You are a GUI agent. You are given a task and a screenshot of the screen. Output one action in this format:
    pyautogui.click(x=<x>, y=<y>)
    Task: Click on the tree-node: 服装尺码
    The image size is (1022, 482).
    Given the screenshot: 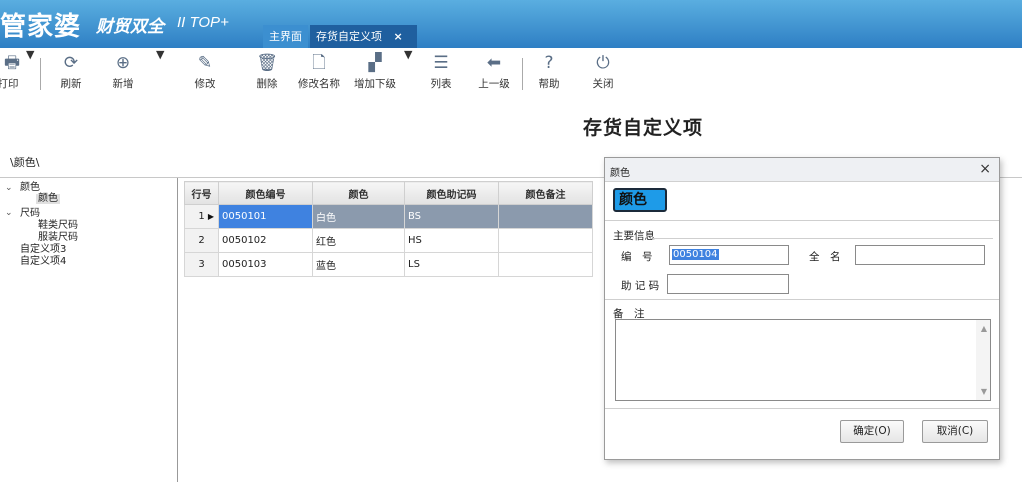 What is the action you would take?
    pyautogui.click(x=58, y=238)
    